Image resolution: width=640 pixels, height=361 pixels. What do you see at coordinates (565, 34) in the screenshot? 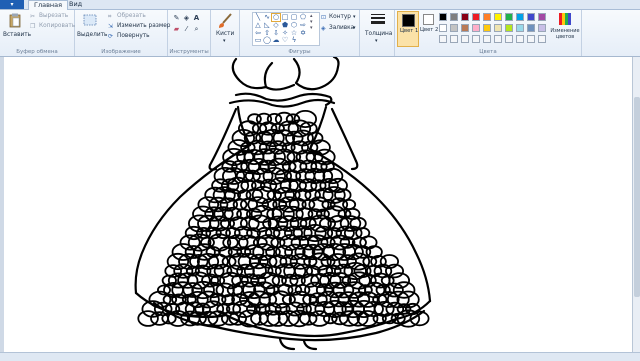
I see `edit-colors-label: Изменение цветов` at bounding box center [565, 34].